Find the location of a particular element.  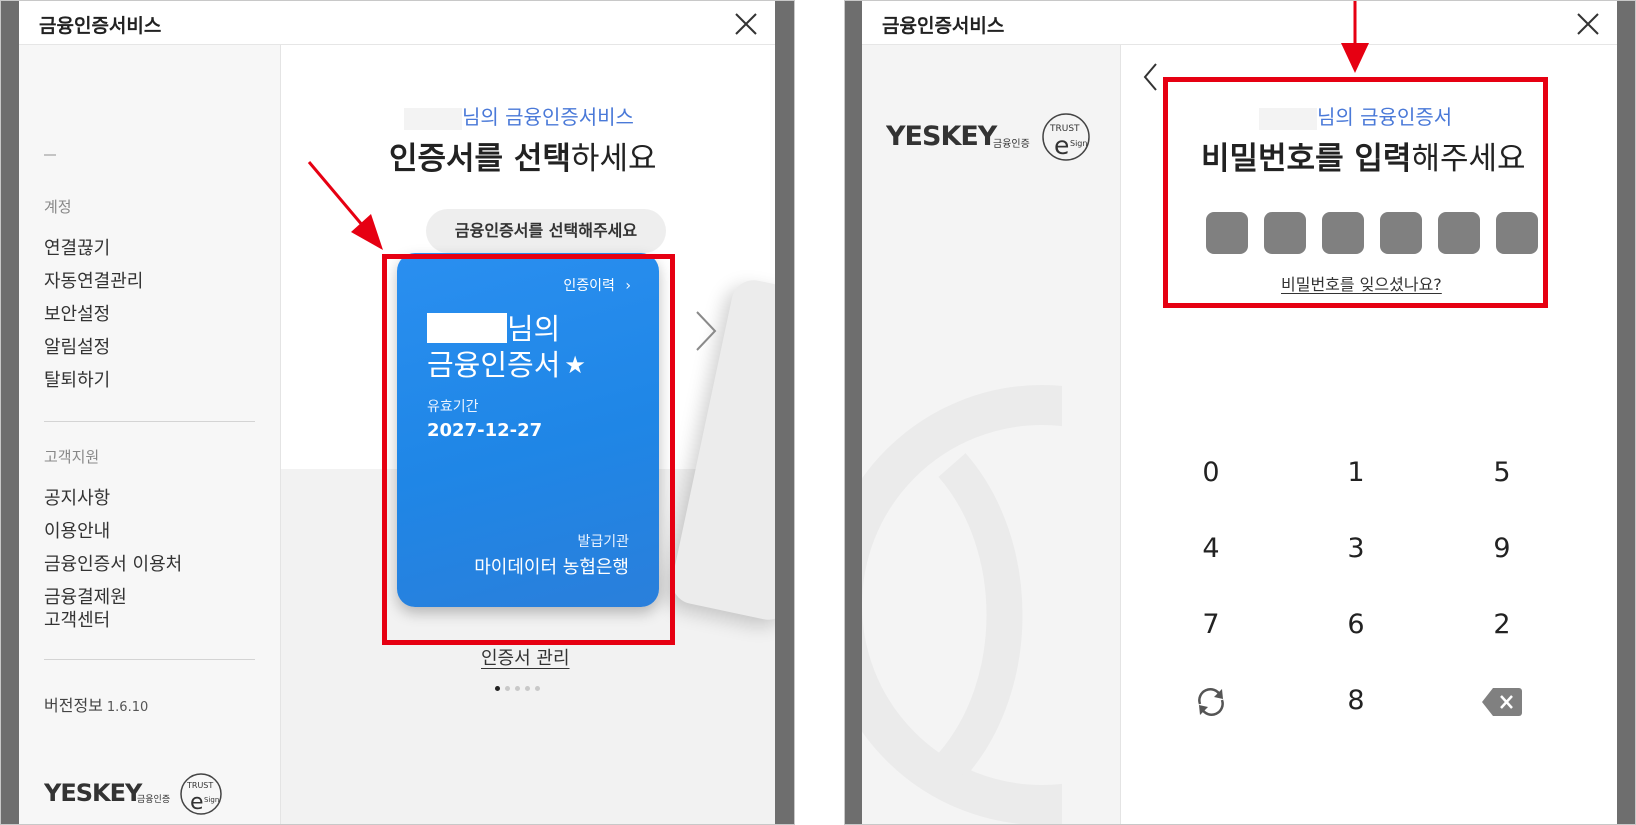

sidebar: YESKEY 금융인증 TRUST e Sign is located at coordinates (991, 434).